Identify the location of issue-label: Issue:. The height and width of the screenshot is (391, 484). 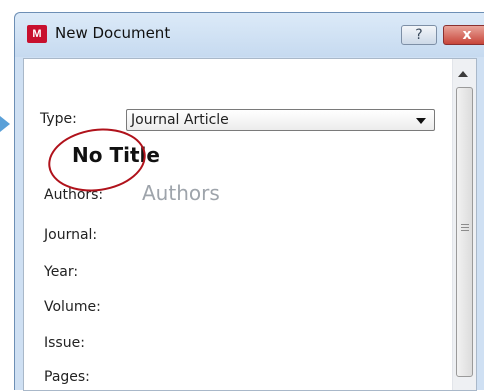
(64, 343).